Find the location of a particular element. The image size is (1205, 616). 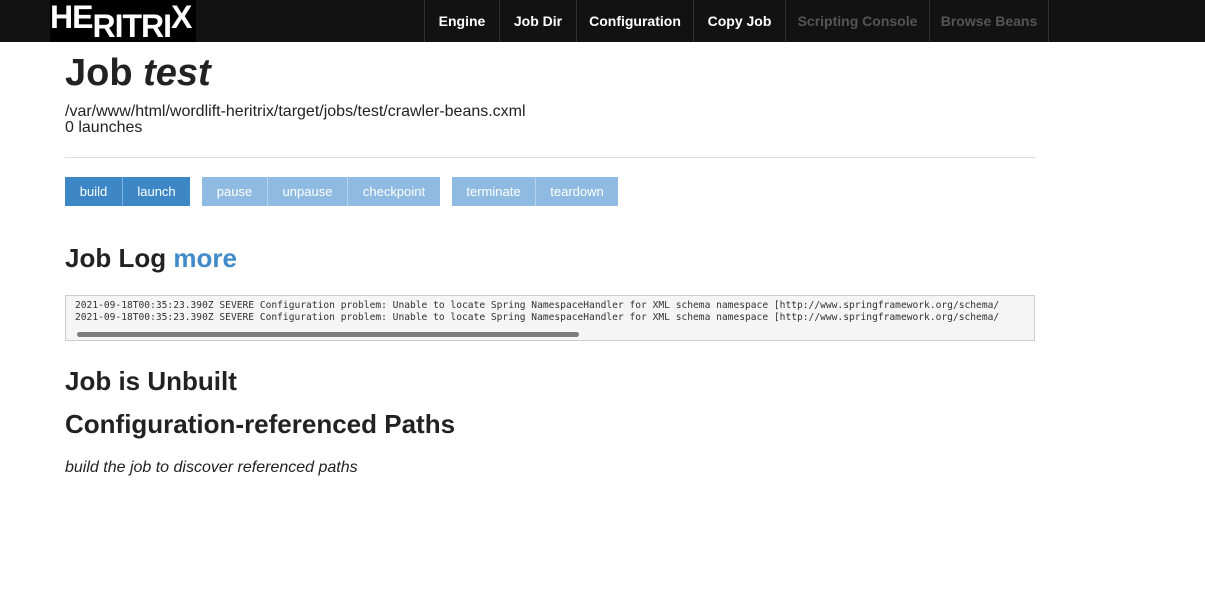

logo-part: T is located at coordinates (132, 25).